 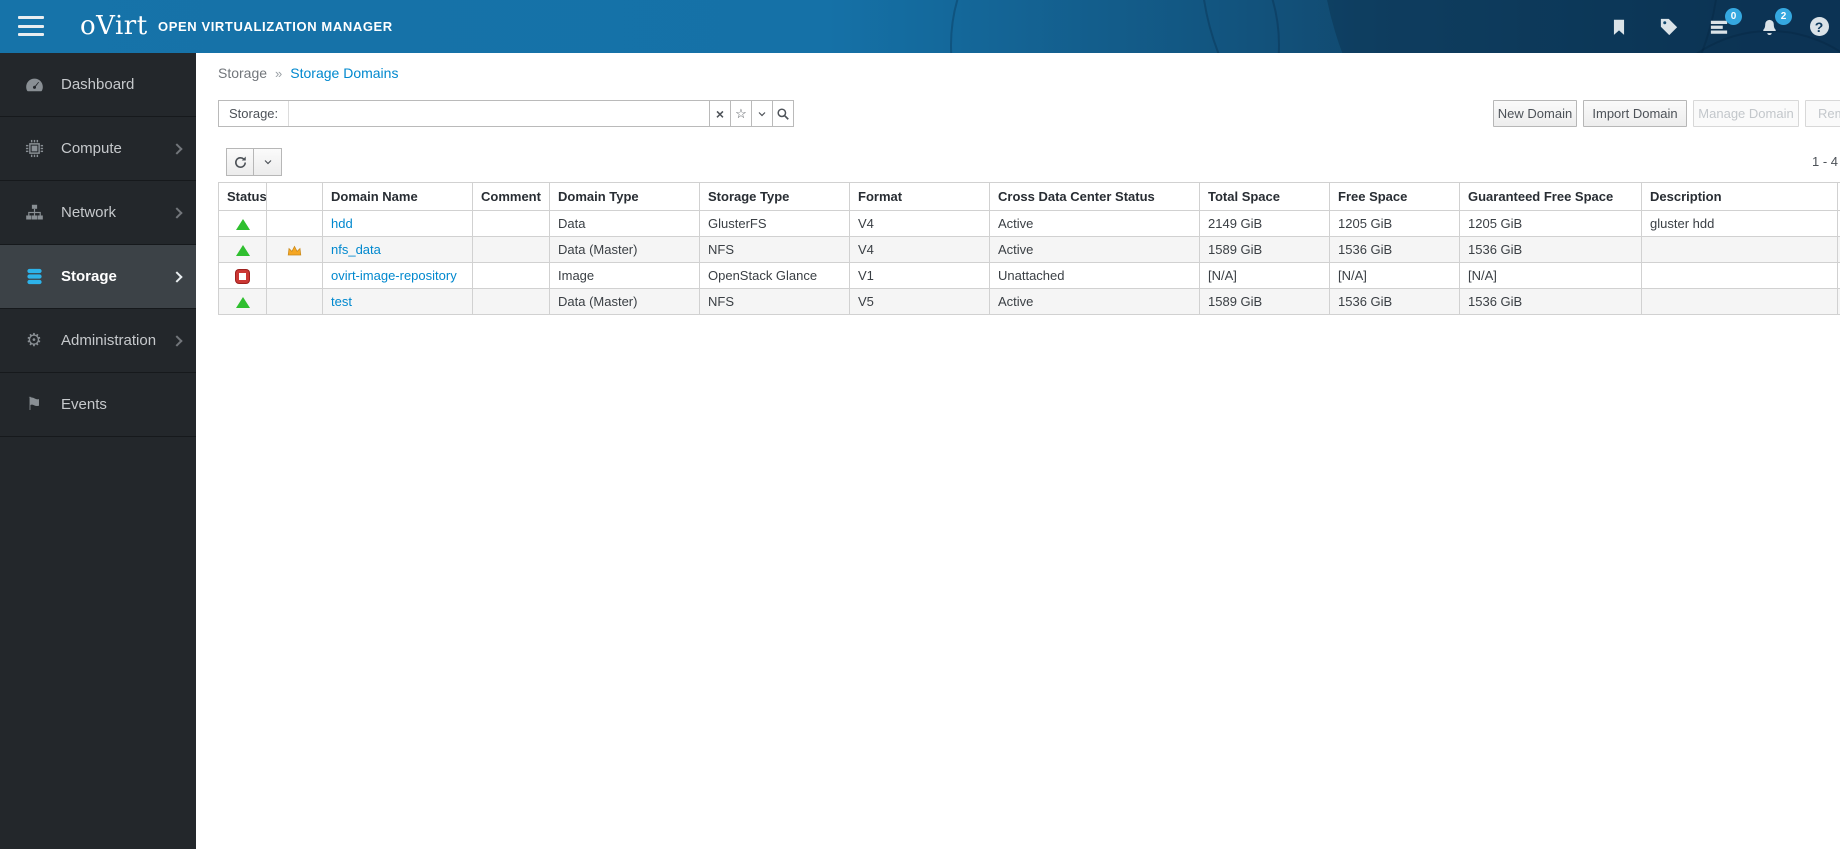 I want to click on tasks-badge: 0, so click(x=1733, y=16).